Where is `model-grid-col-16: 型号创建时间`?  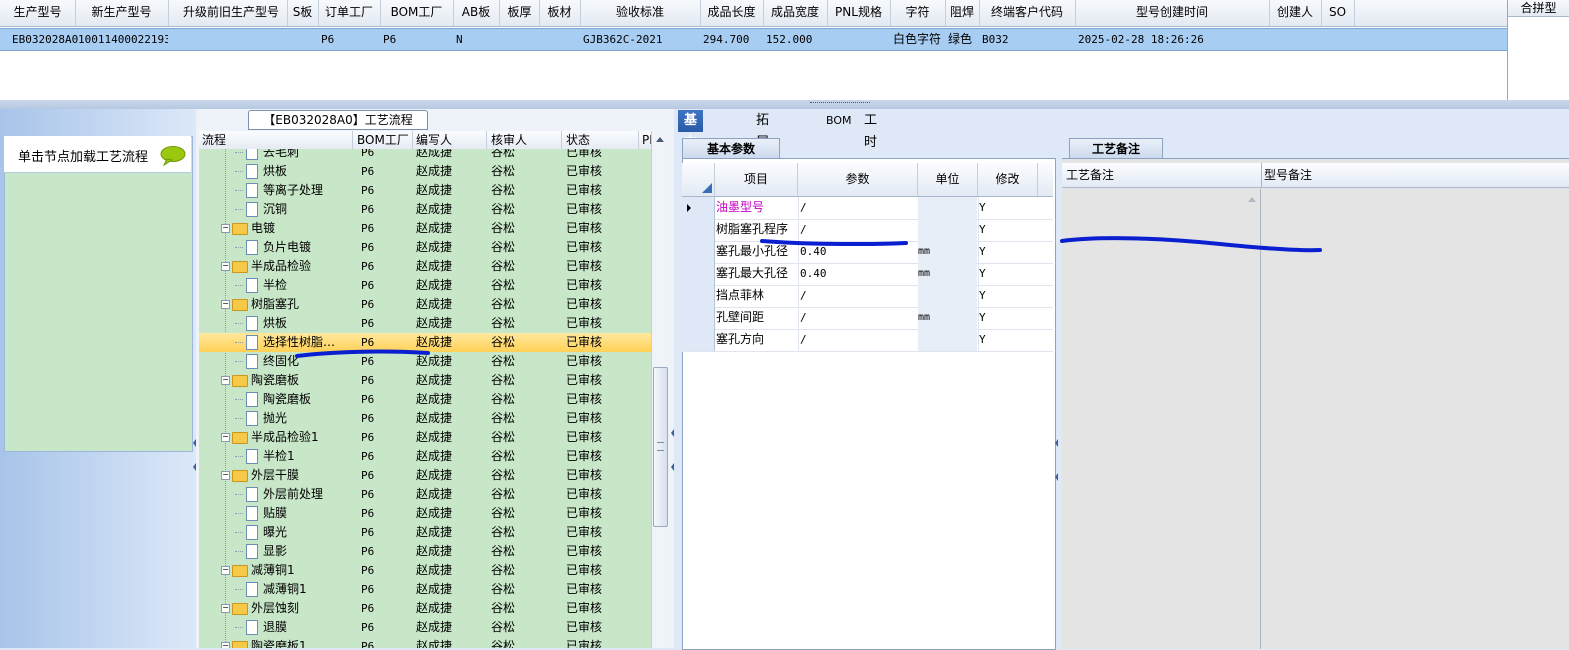
model-grid-col-16: 型号创建时间 is located at coordinates (1172, 13).